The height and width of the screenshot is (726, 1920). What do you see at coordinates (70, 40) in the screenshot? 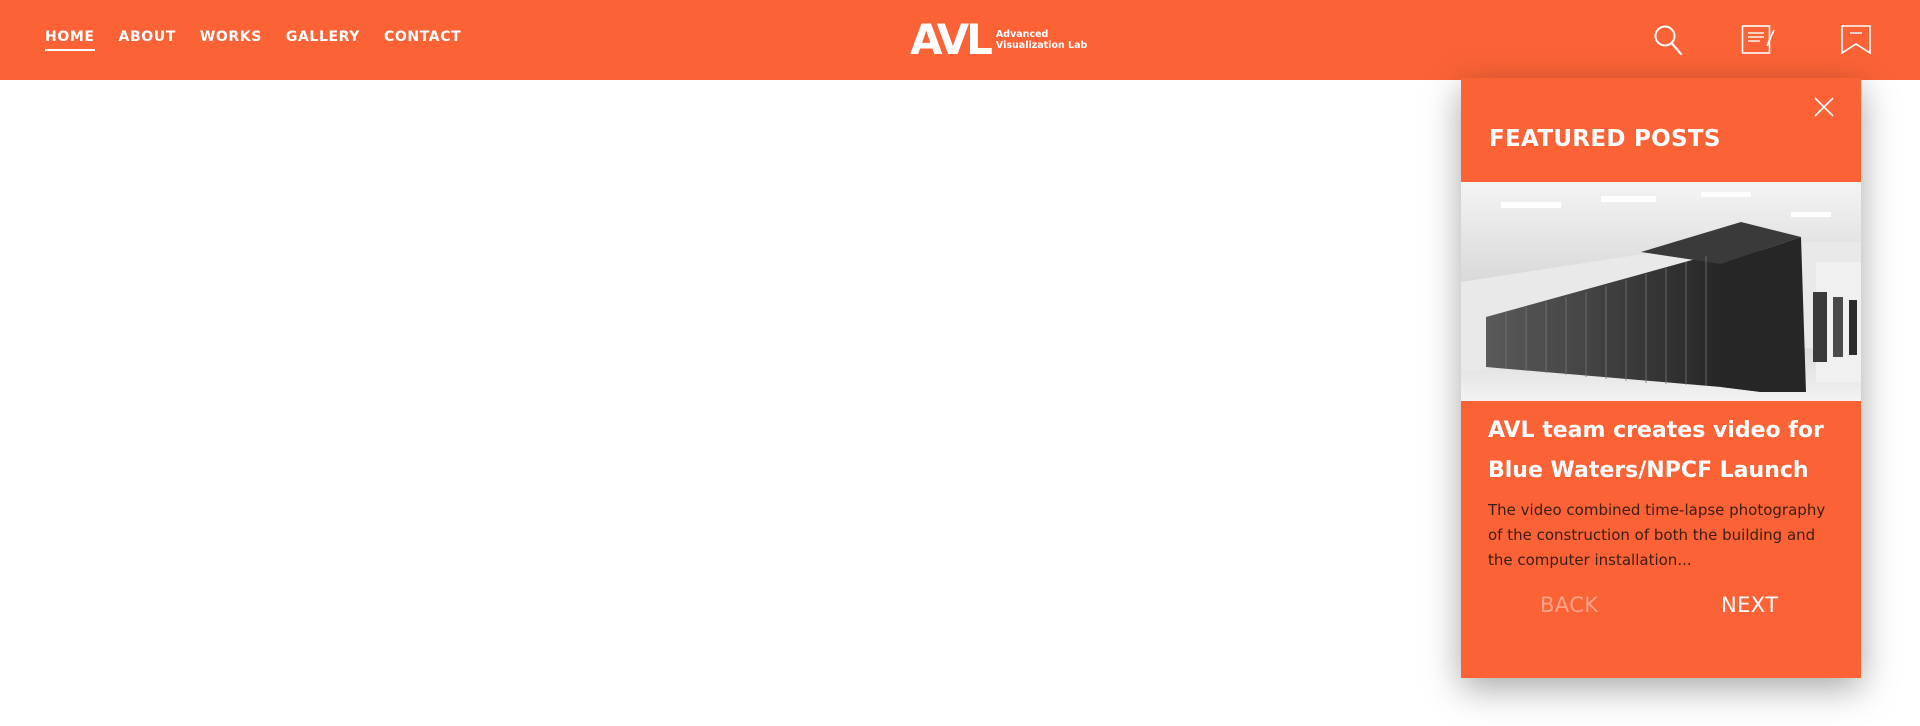
I see `nav-home: HOME` at bounding box center [70, 40].